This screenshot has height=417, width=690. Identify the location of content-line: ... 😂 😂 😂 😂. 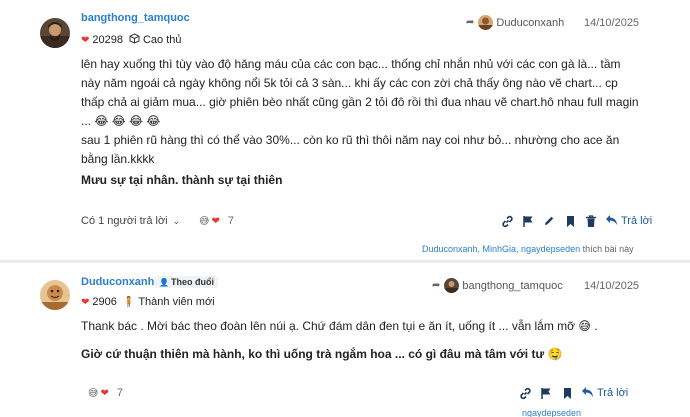
(121, 121).